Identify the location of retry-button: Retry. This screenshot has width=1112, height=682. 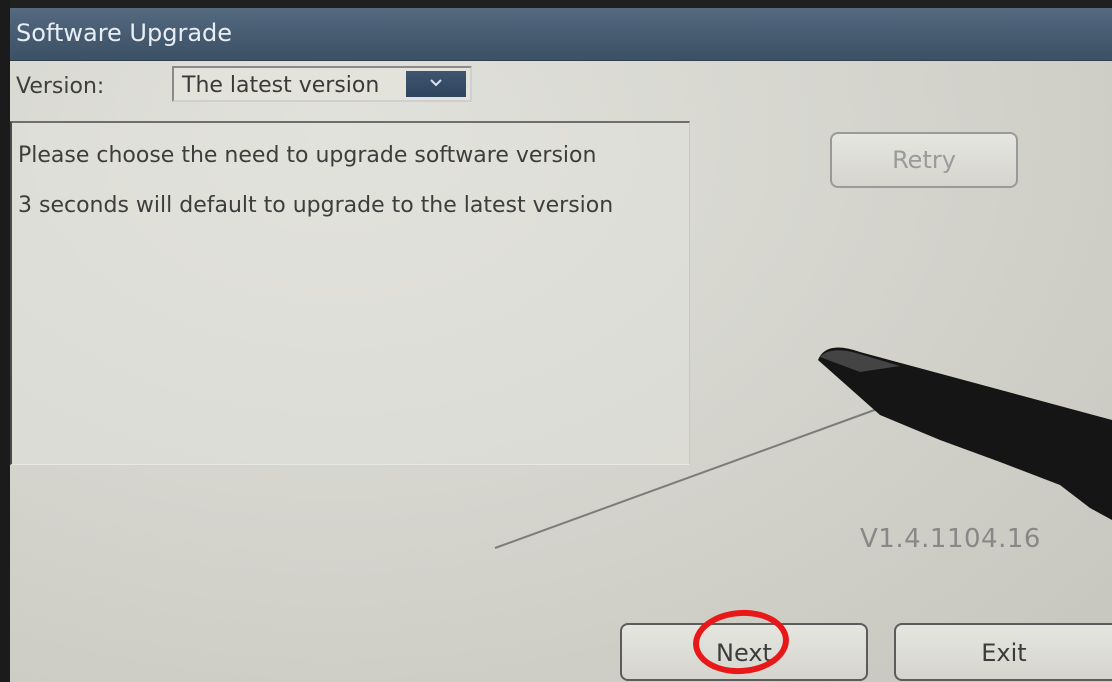
(924, 160).